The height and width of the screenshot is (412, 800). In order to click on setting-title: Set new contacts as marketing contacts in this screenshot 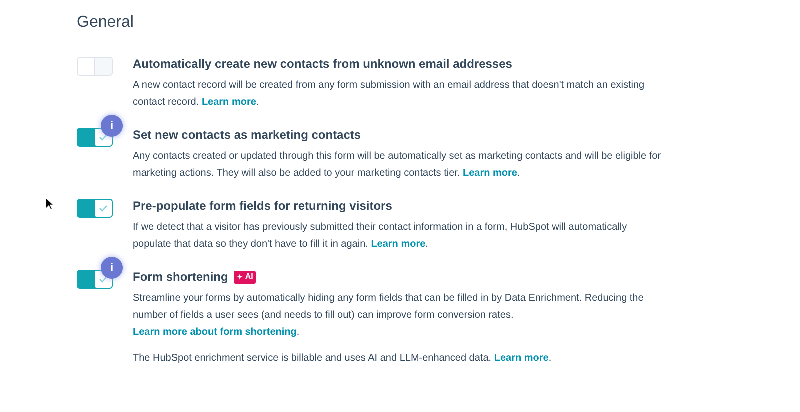, I will do `click(247, 135)`.